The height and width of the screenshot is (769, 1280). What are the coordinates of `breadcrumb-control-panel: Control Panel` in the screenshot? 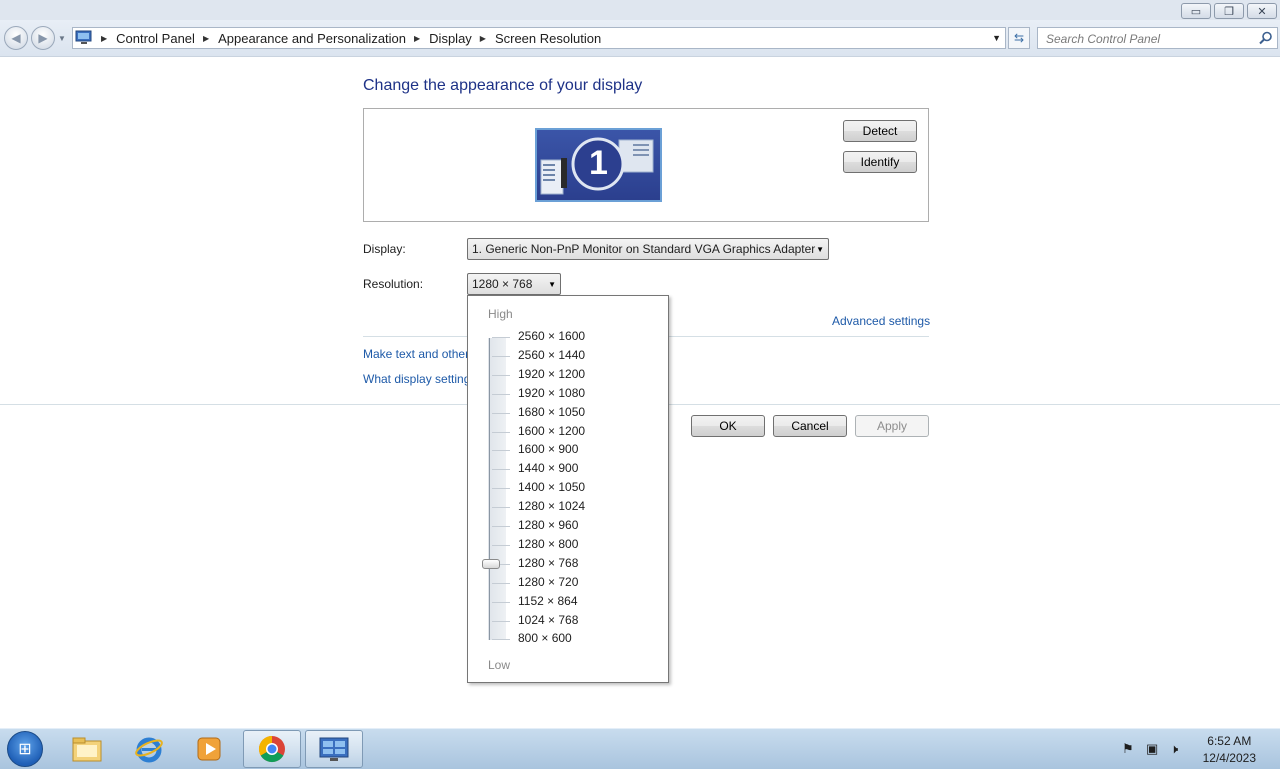 It's located at (155, 38).